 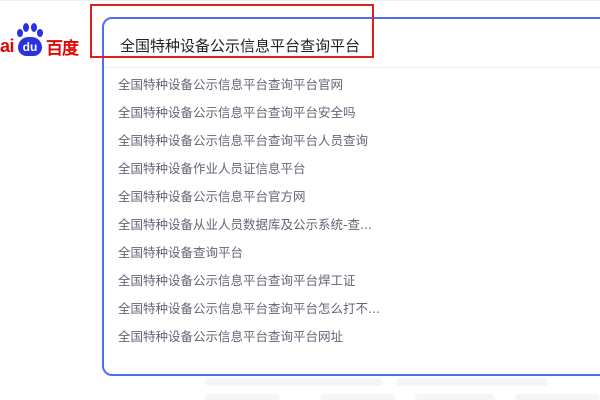 I want to click on logo-text-du: du, so click(x=30, y=46).